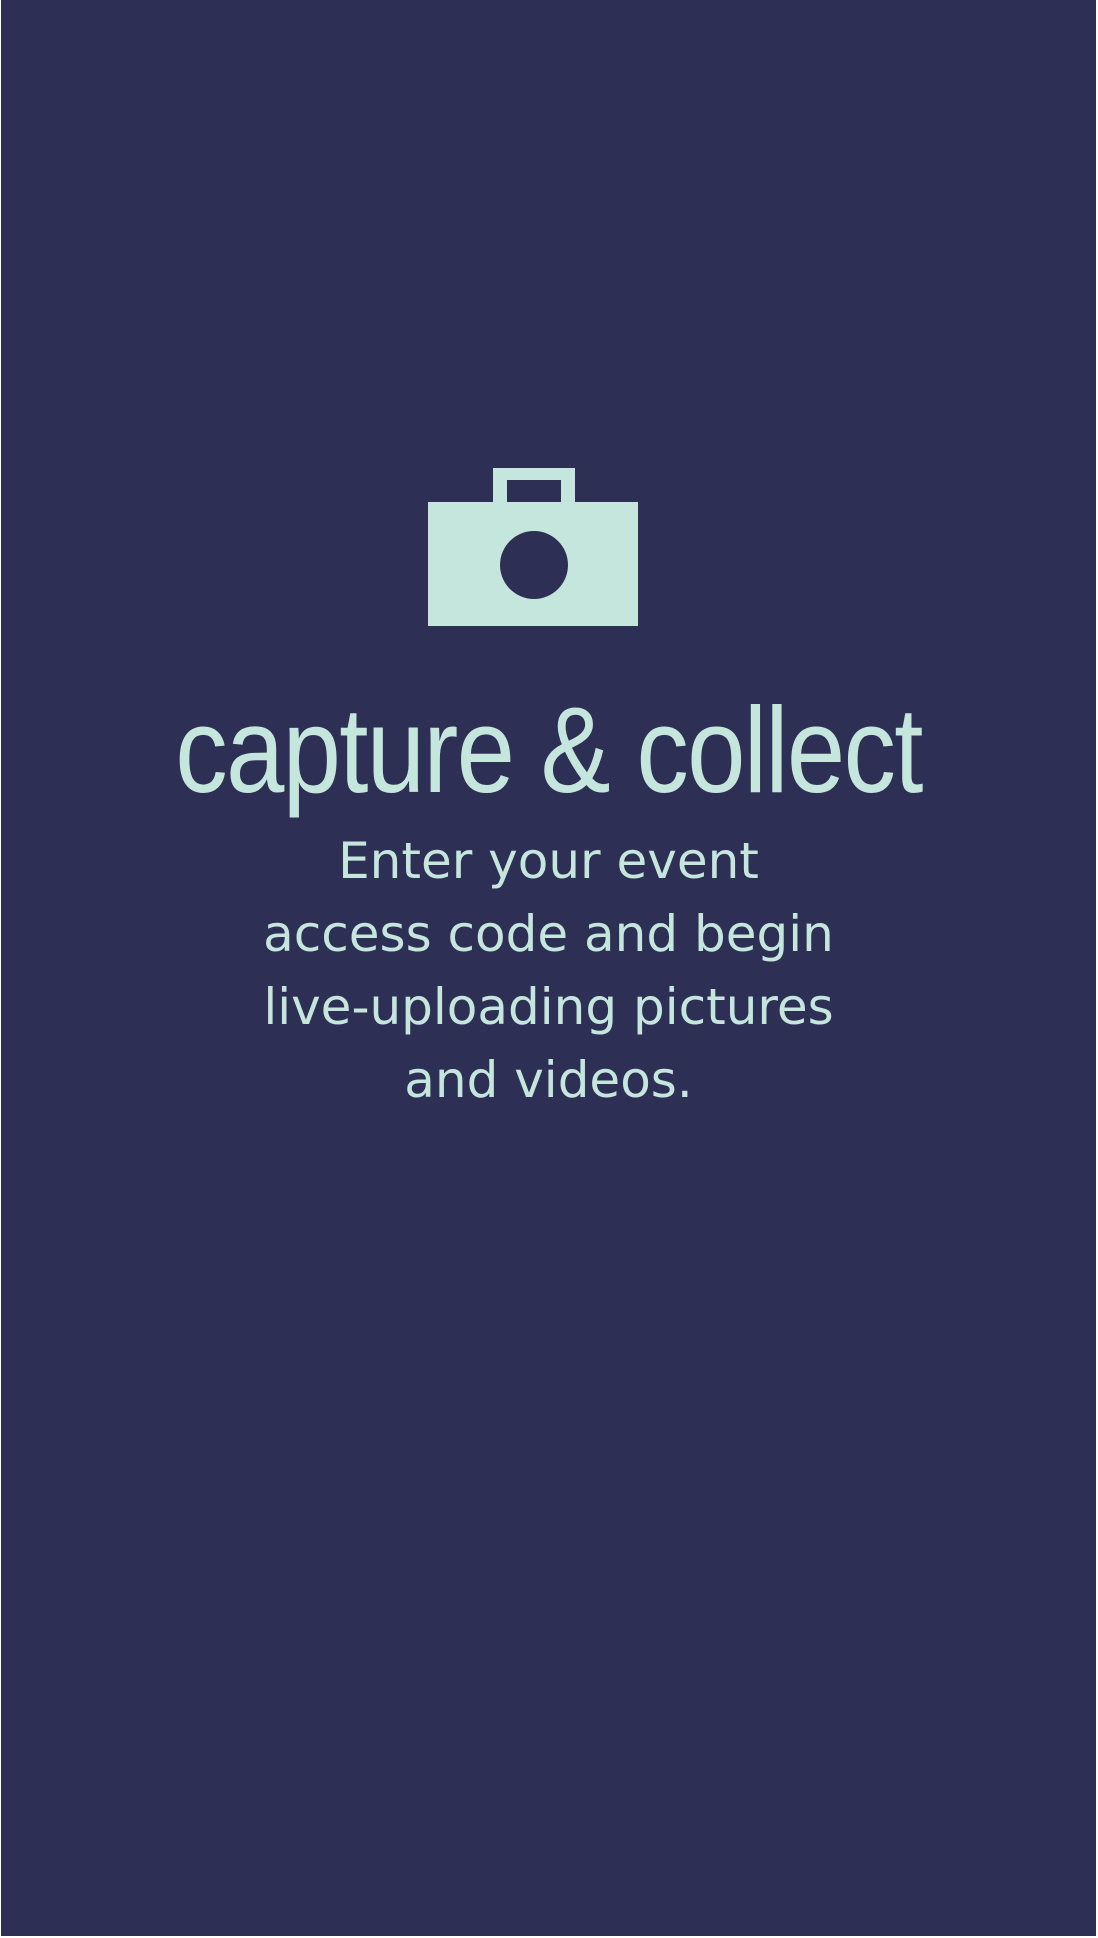  Describe the element at coordinates (548, 861) in the screenshot. I see `description-line: Enter your event` at that location.